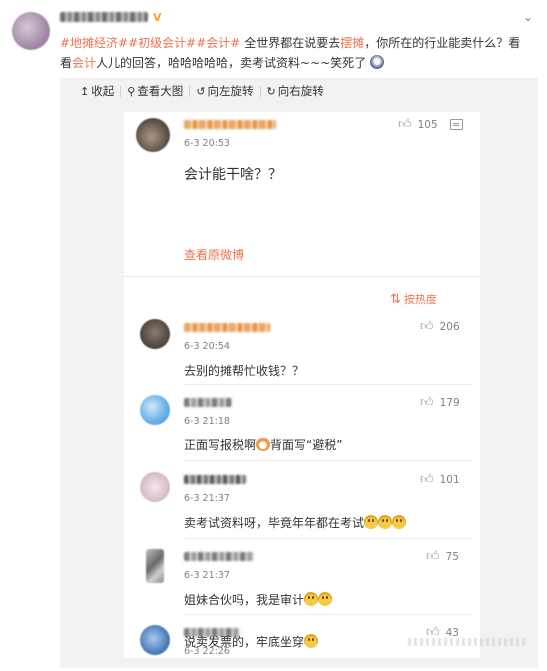 This screenshot has height=671, width=547. What do you see at coordinates (352, 43) in the screenshot?
I see `keyword-link: 摆摊` at bounding box center [352, 43].